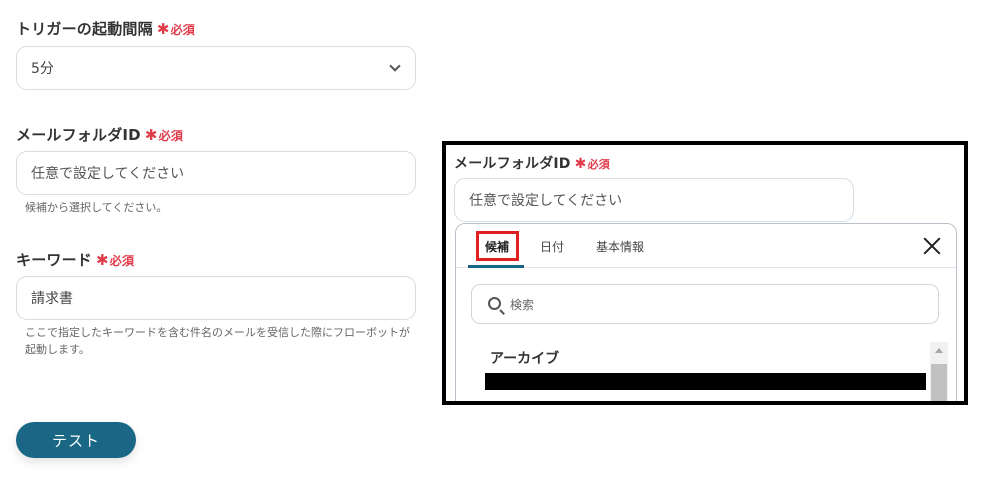 The width and height of the screenshot is (986, 484). Describe the element at coordinates (216, 68) in the screenshot. I see `trigger-interval-select: 5分` at that location.